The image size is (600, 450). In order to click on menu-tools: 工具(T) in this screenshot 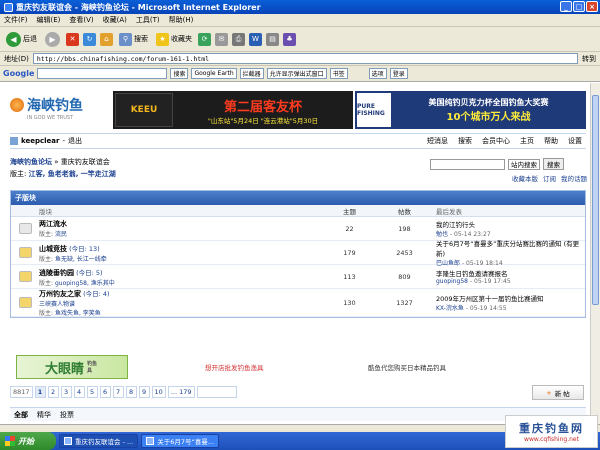, I will do `click(148, 20)`.